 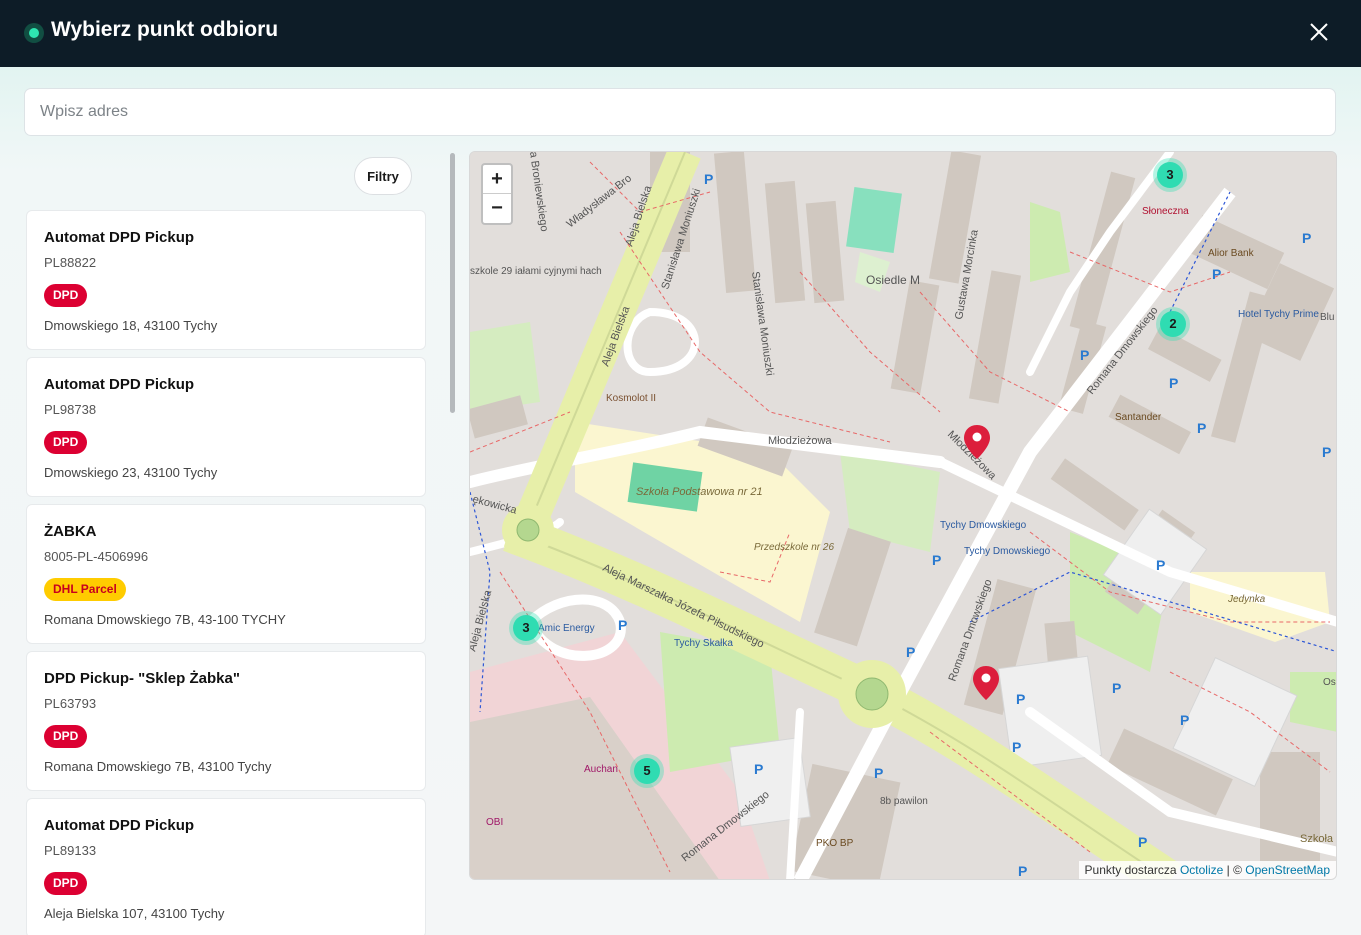 I want to click on point-address: Romana Dmowskiego 7B, 43100 Tychy, so click(x=158, y=766).